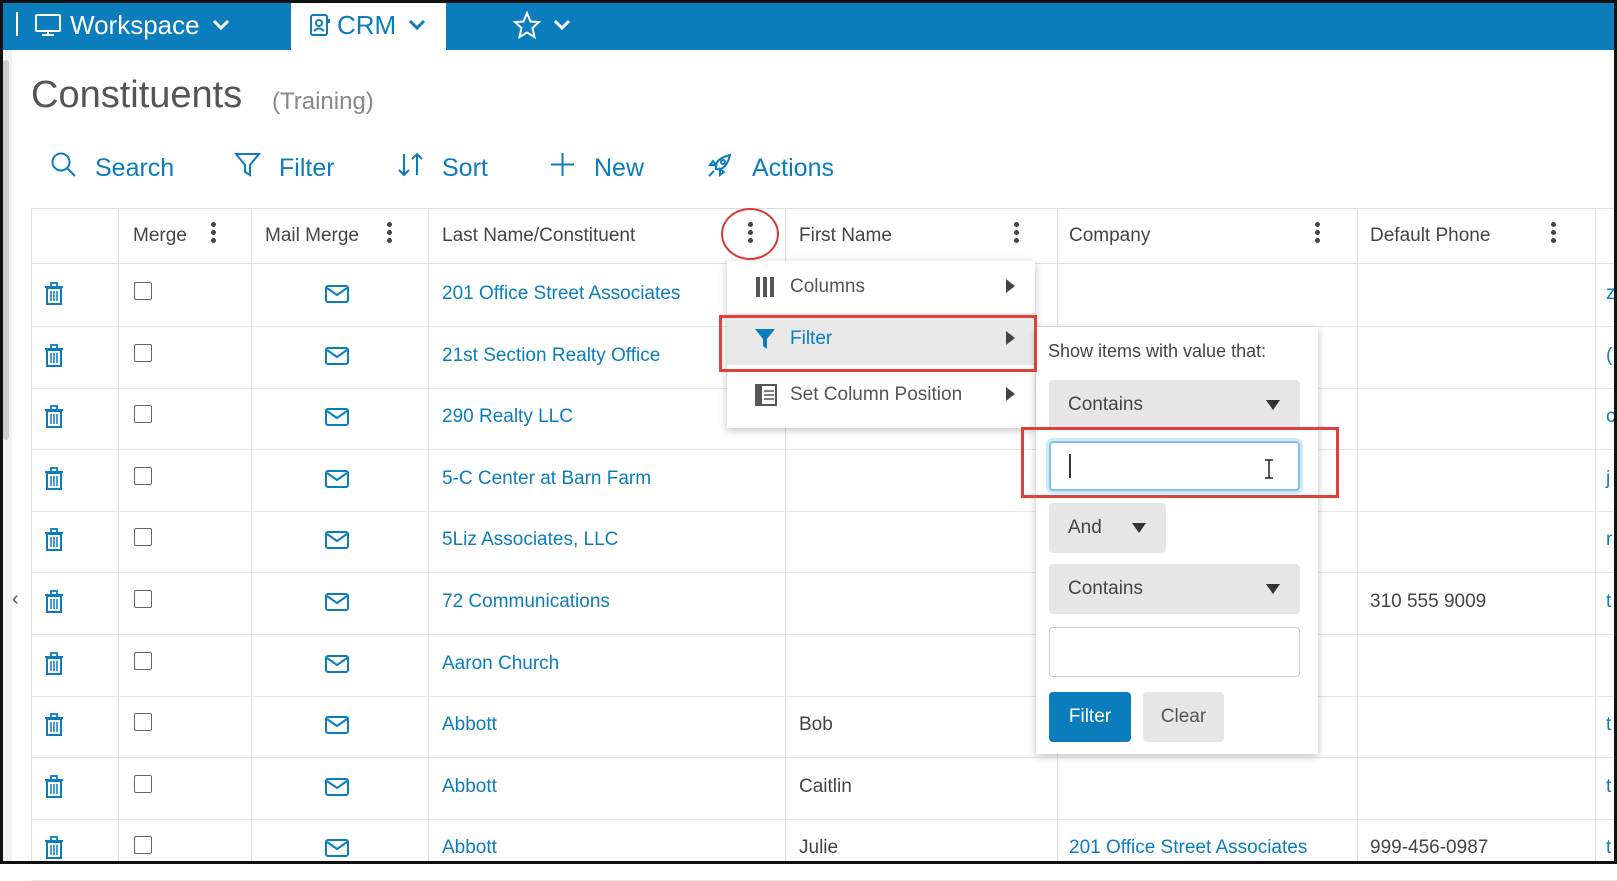  I want to click on column-header-mail-merge: Mail Merge, so click(312, 236).